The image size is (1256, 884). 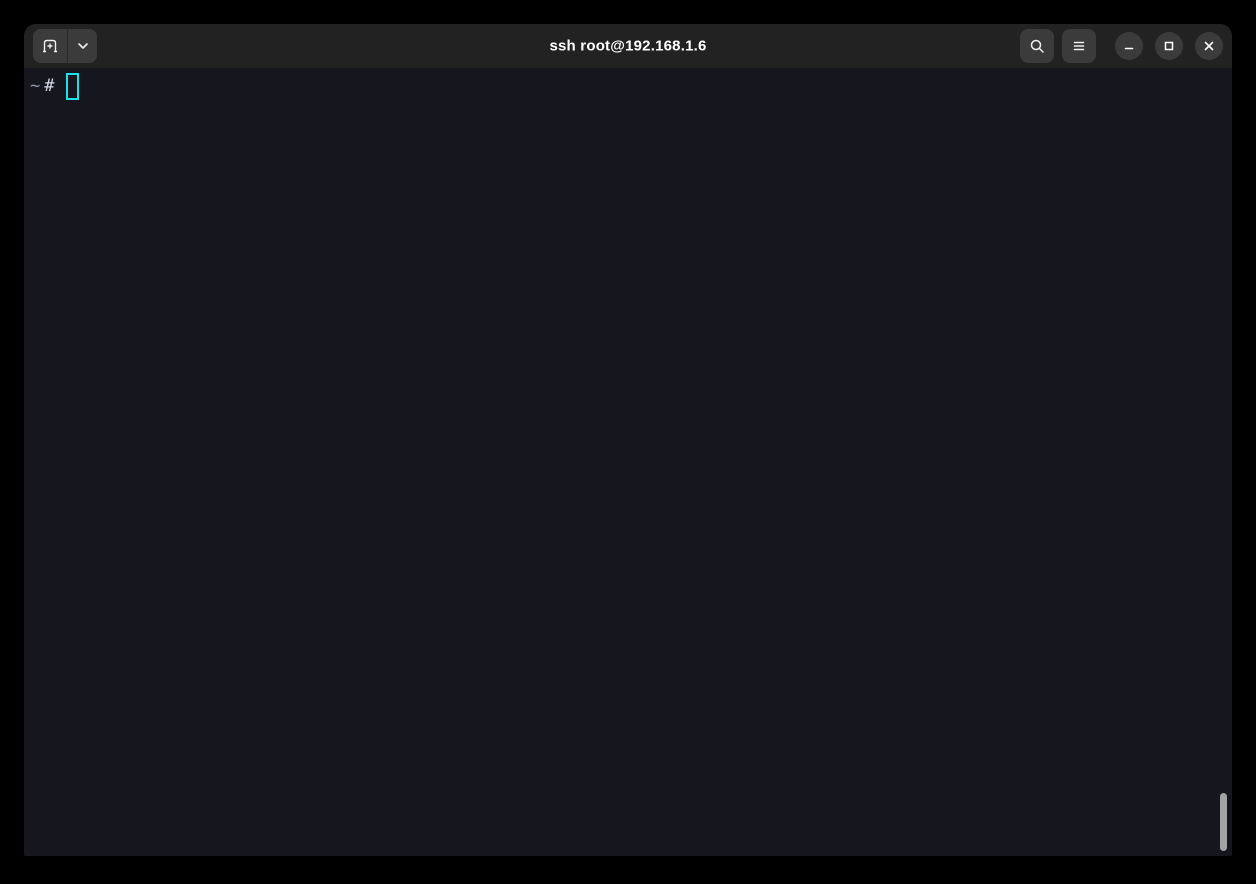 I want to click on hamburger-menu-icon, so click(x=1079, y=46).